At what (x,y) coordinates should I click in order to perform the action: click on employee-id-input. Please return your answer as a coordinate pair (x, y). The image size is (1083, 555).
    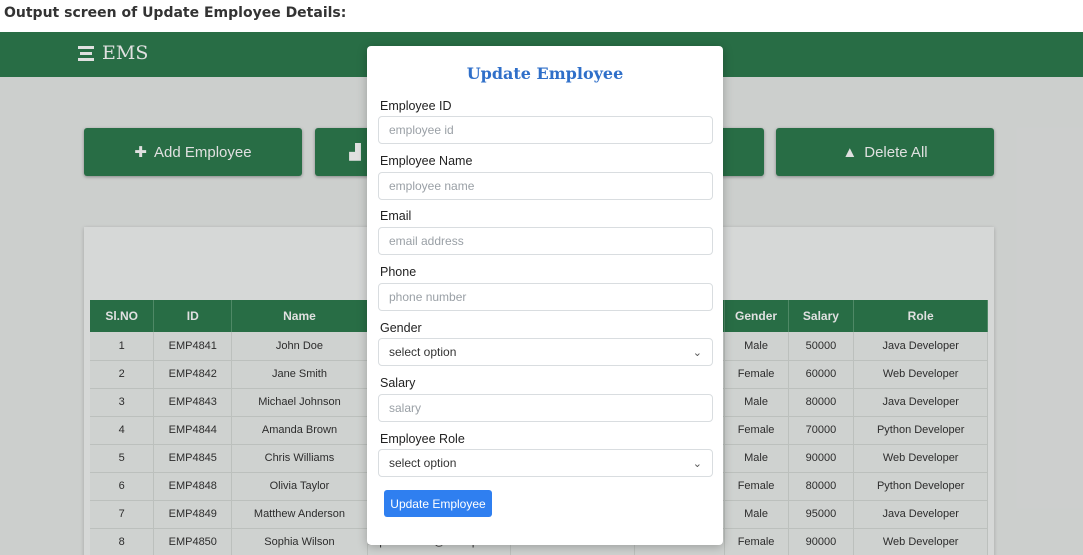
    Looking at the image, I should click on (545, 130).